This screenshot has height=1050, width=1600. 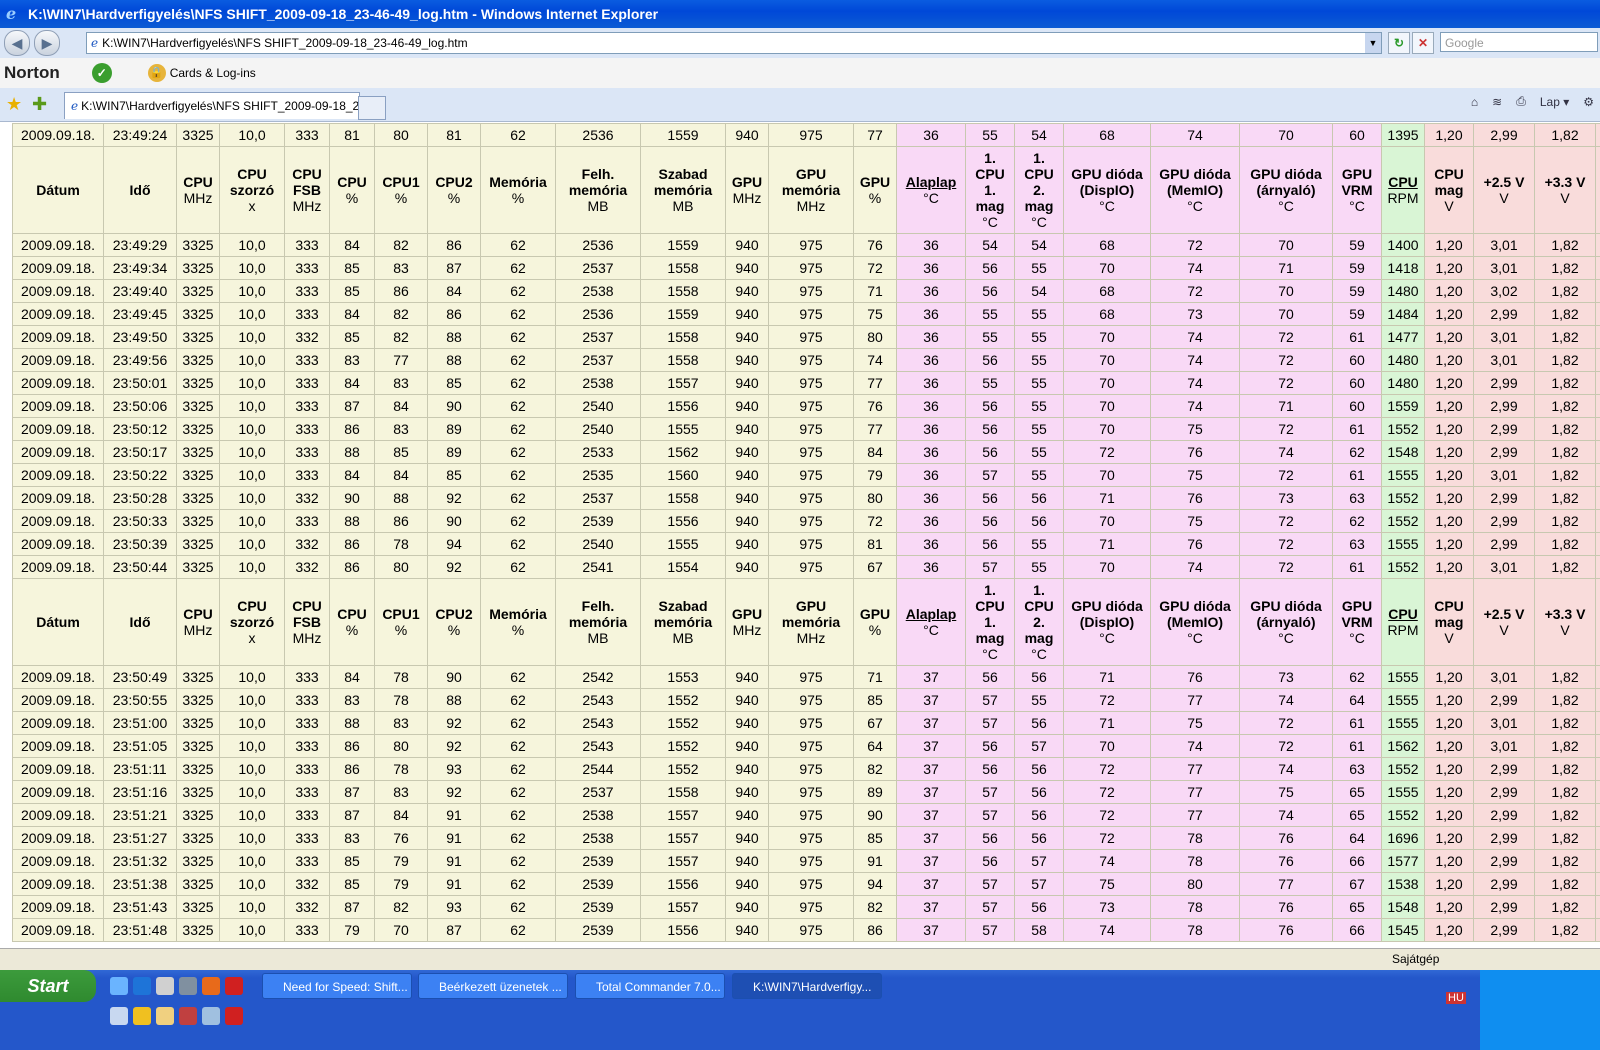 I want to click on column-header-gpu-vrm: GPU VRM °C, so click(x=1357, y=622).